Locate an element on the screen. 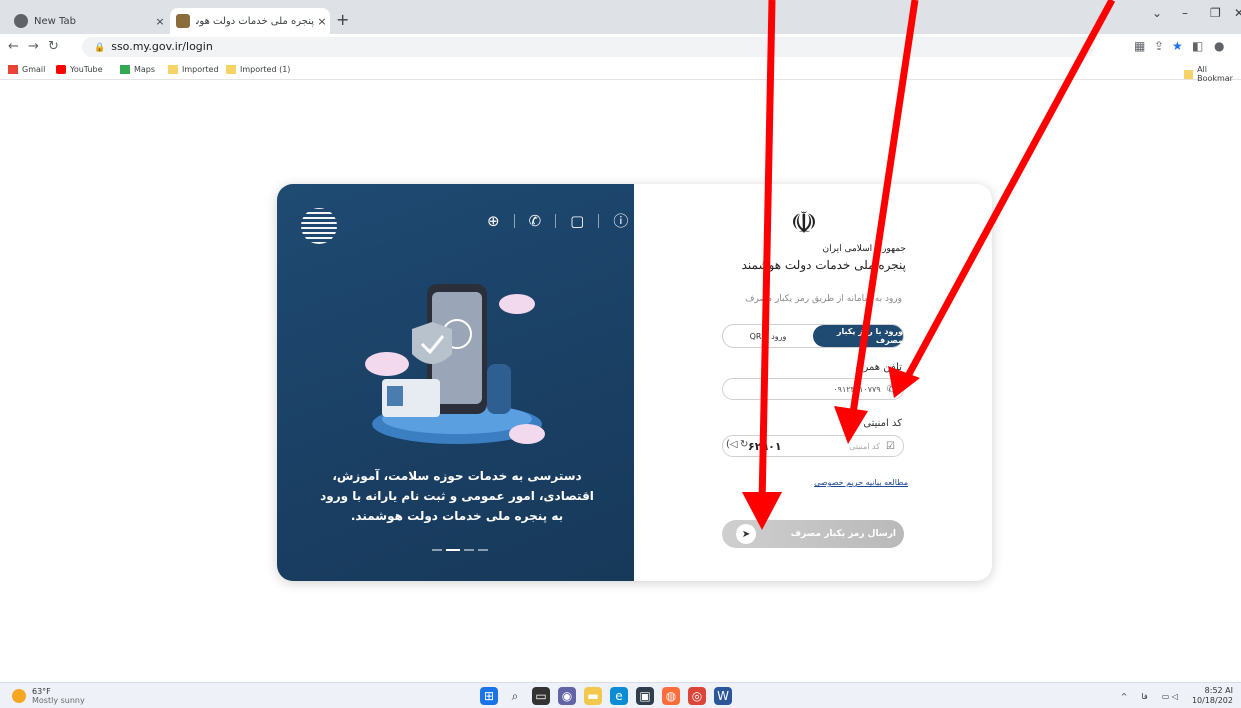 Image resolution: width=1241 pixels, height=708 pixels. url-text: sso.my.gov.ir/login is located at coordinates (162, 46).